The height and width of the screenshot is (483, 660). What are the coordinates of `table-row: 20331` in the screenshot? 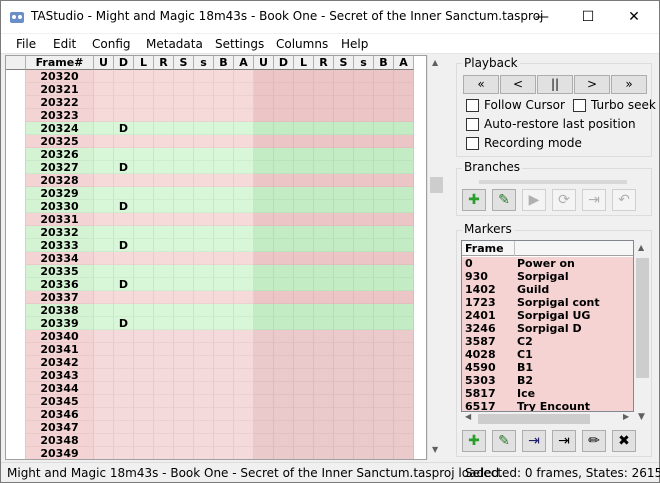 It's located at (216, 219).